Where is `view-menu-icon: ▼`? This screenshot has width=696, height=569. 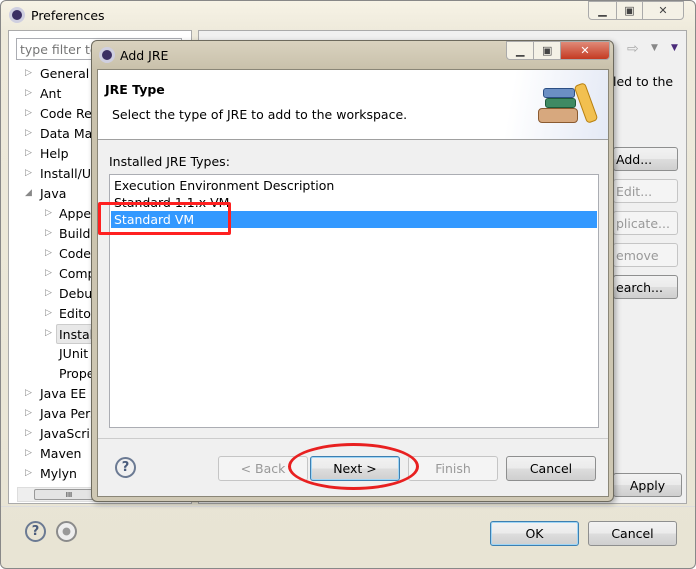 view-menu-icon: ▼ is located at coordinates (674, 48).